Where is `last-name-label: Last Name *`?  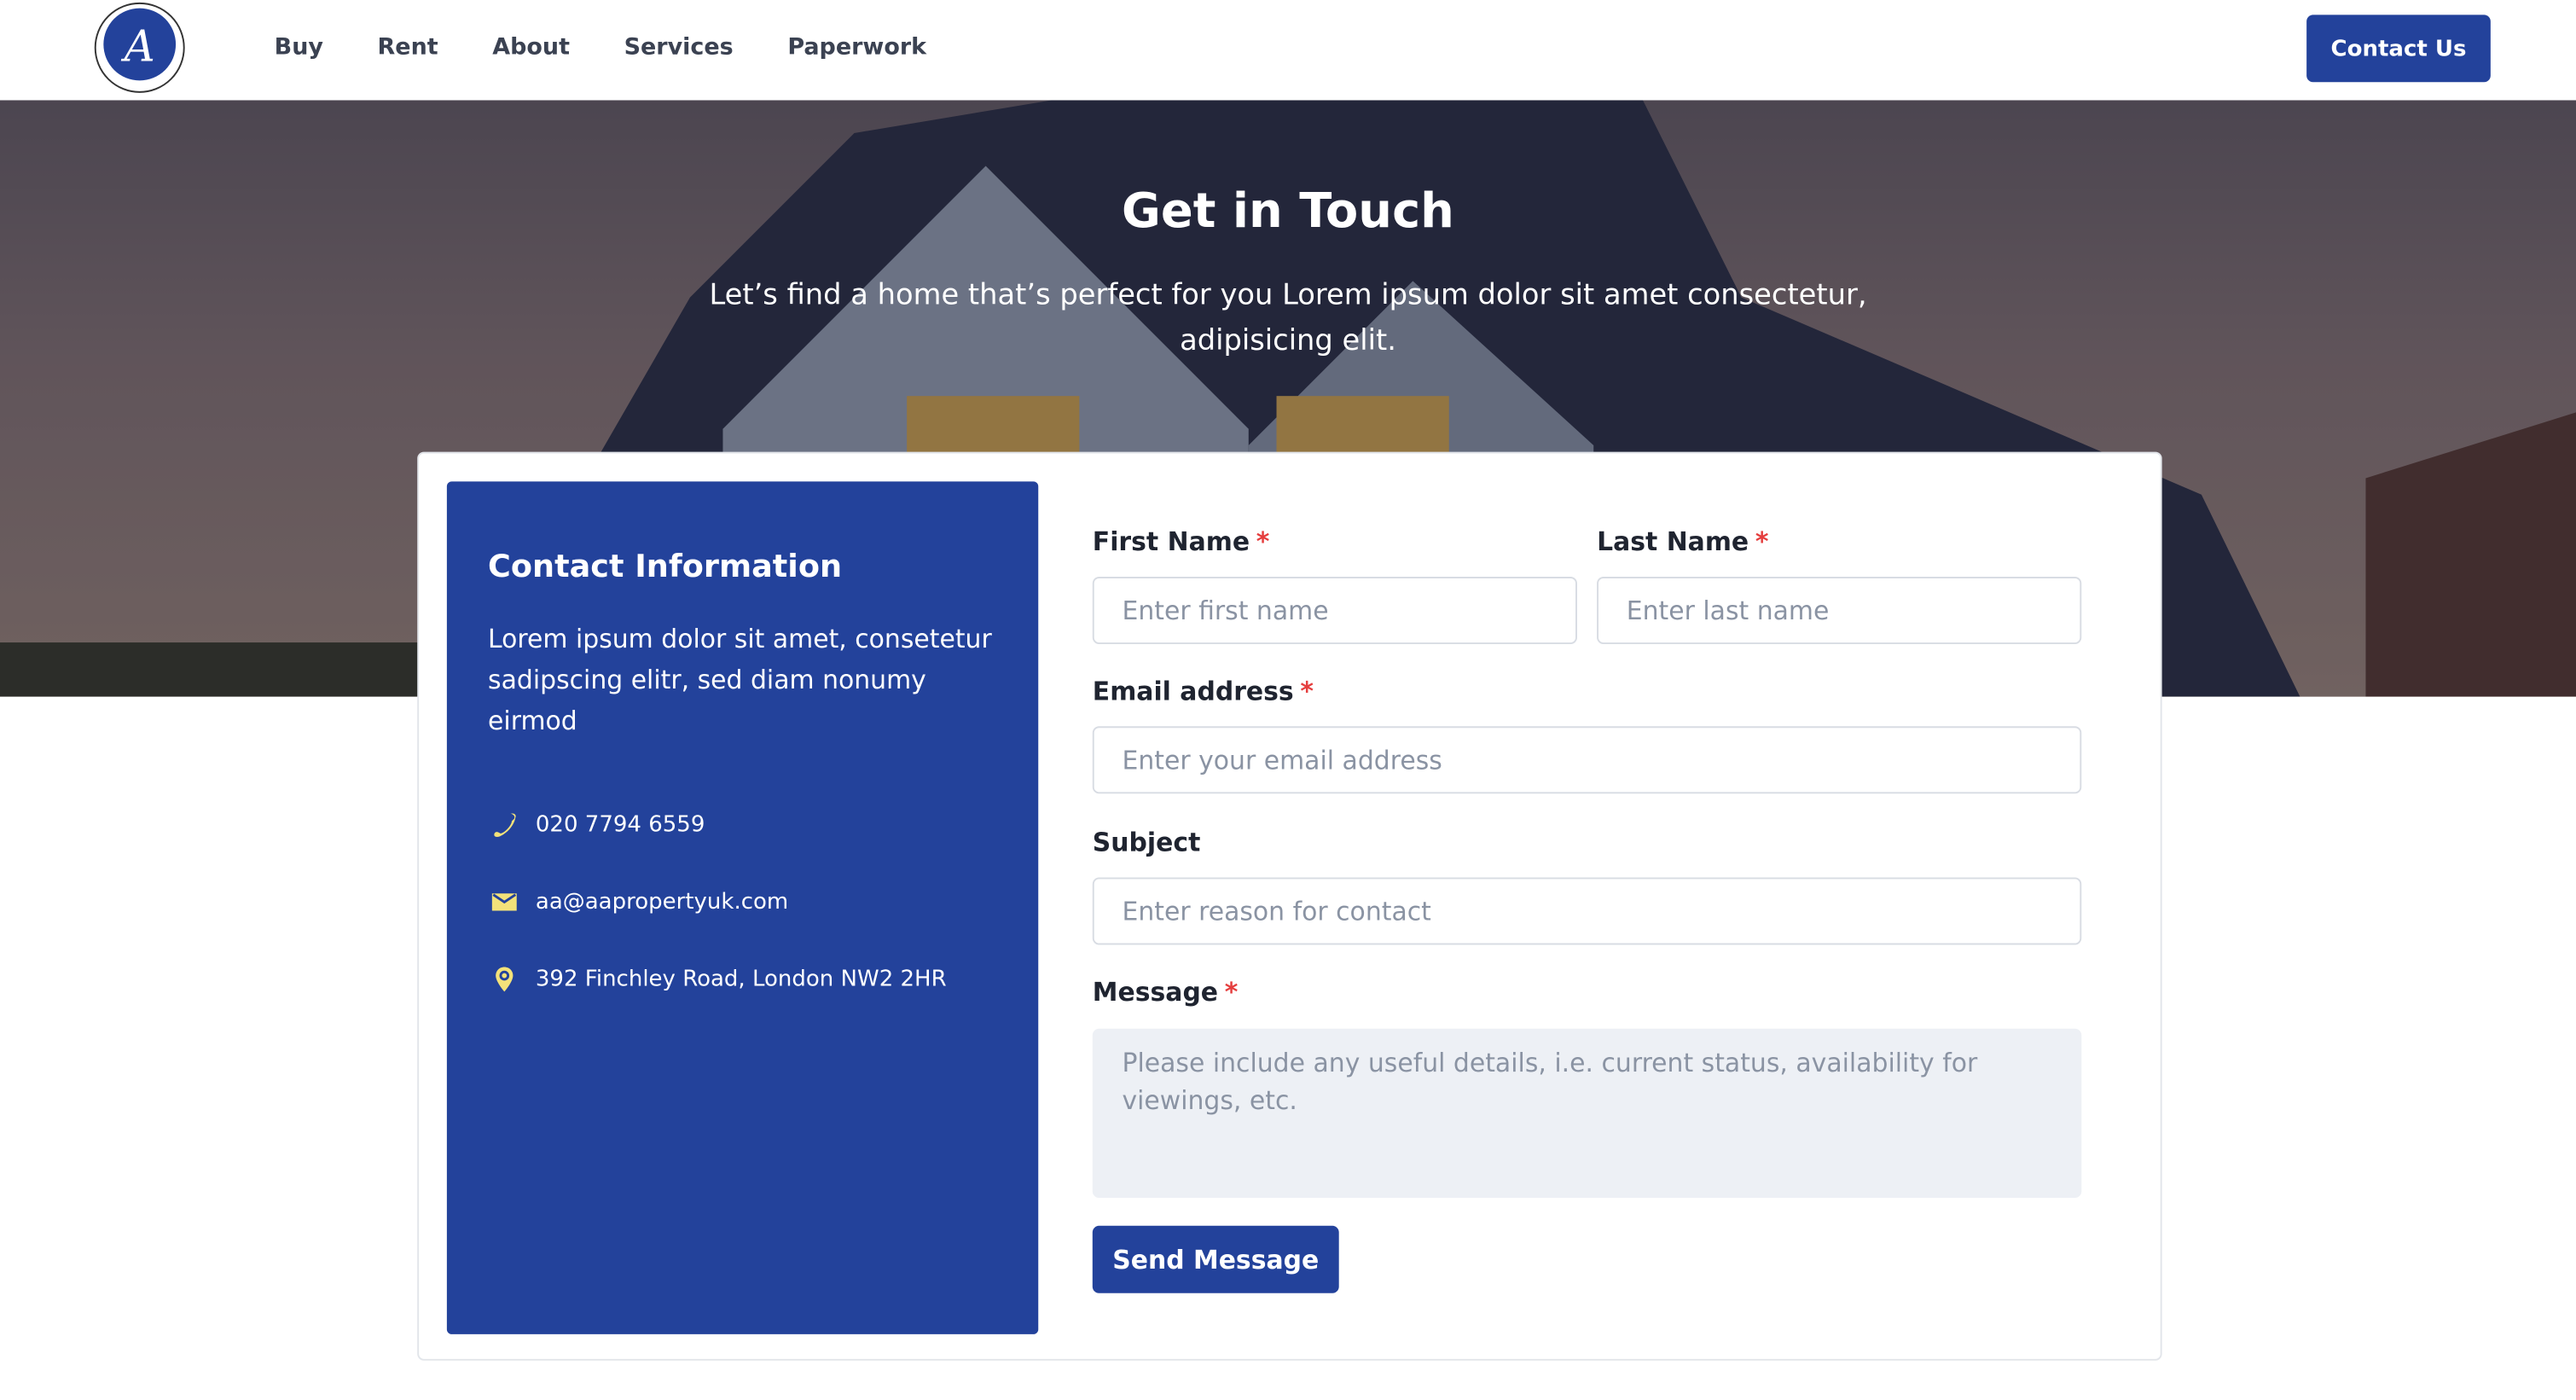
last-name-label: Last Name * is located at coordinates (1683, 542).